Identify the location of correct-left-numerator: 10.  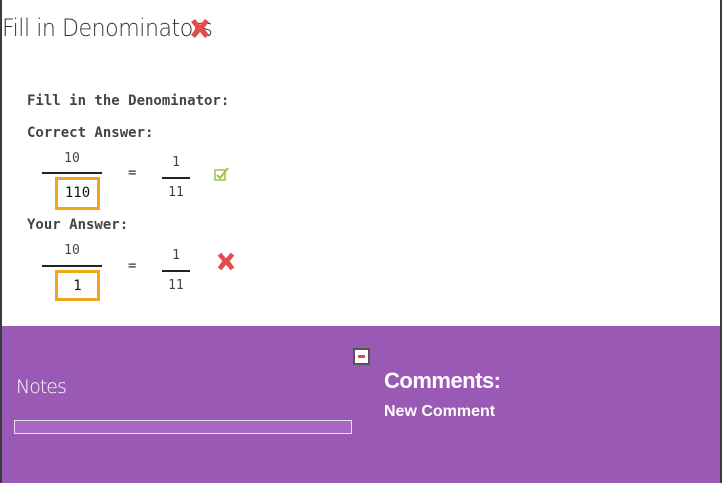
(72, 158).